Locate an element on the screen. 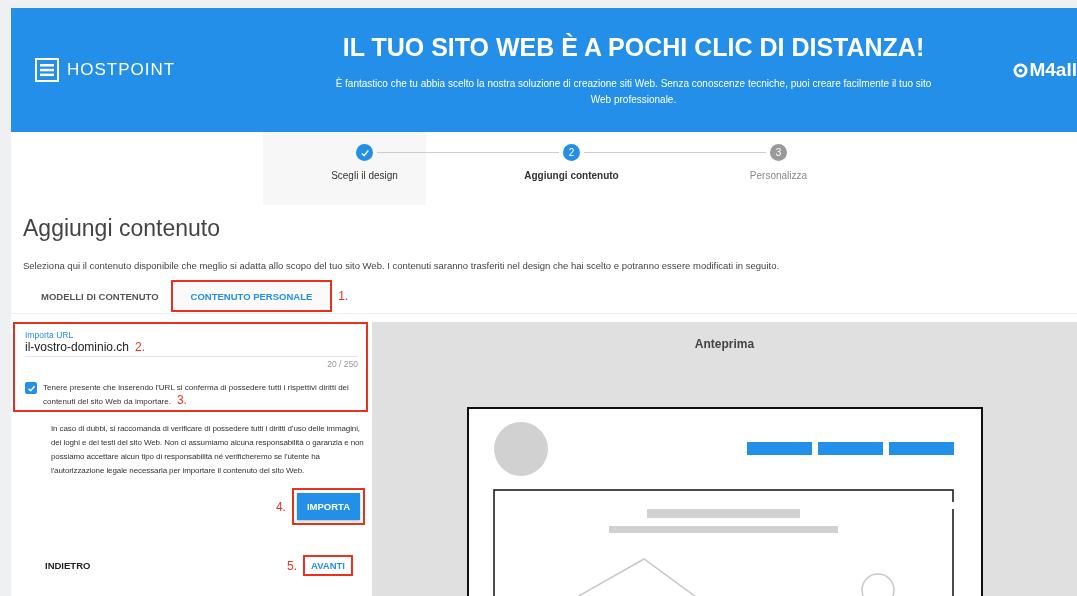 The image size is (1077, 596). step-indicator: 2 is located at coordinates (571, 152).